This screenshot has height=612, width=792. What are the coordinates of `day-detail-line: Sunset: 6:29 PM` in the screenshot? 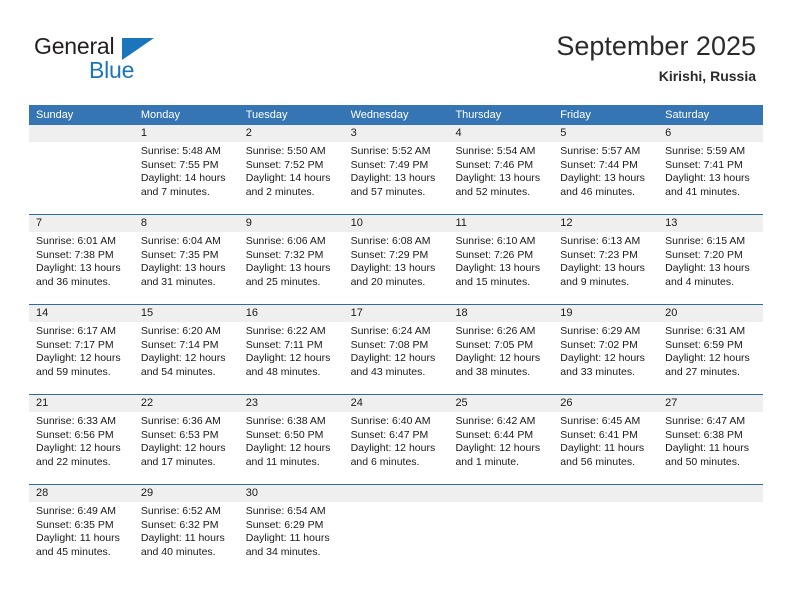 It's located at (284, 524).